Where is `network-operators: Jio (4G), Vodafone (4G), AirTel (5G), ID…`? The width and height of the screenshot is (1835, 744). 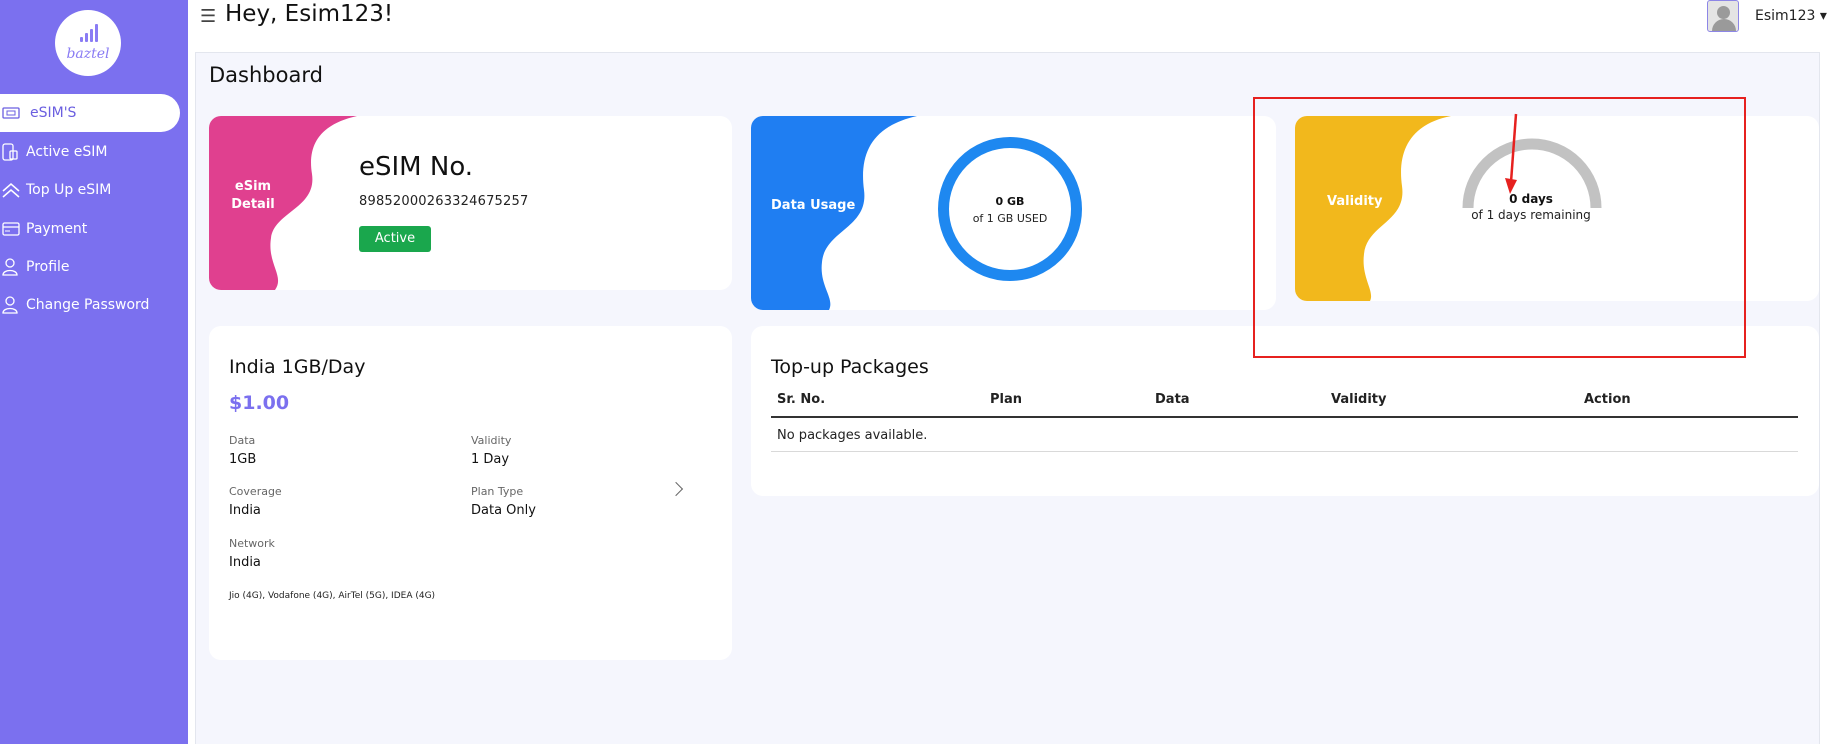
network-operators: Jio (4G), Vodafone (4G), AirTel (5G), ID… is located at coordinates (332, 596).